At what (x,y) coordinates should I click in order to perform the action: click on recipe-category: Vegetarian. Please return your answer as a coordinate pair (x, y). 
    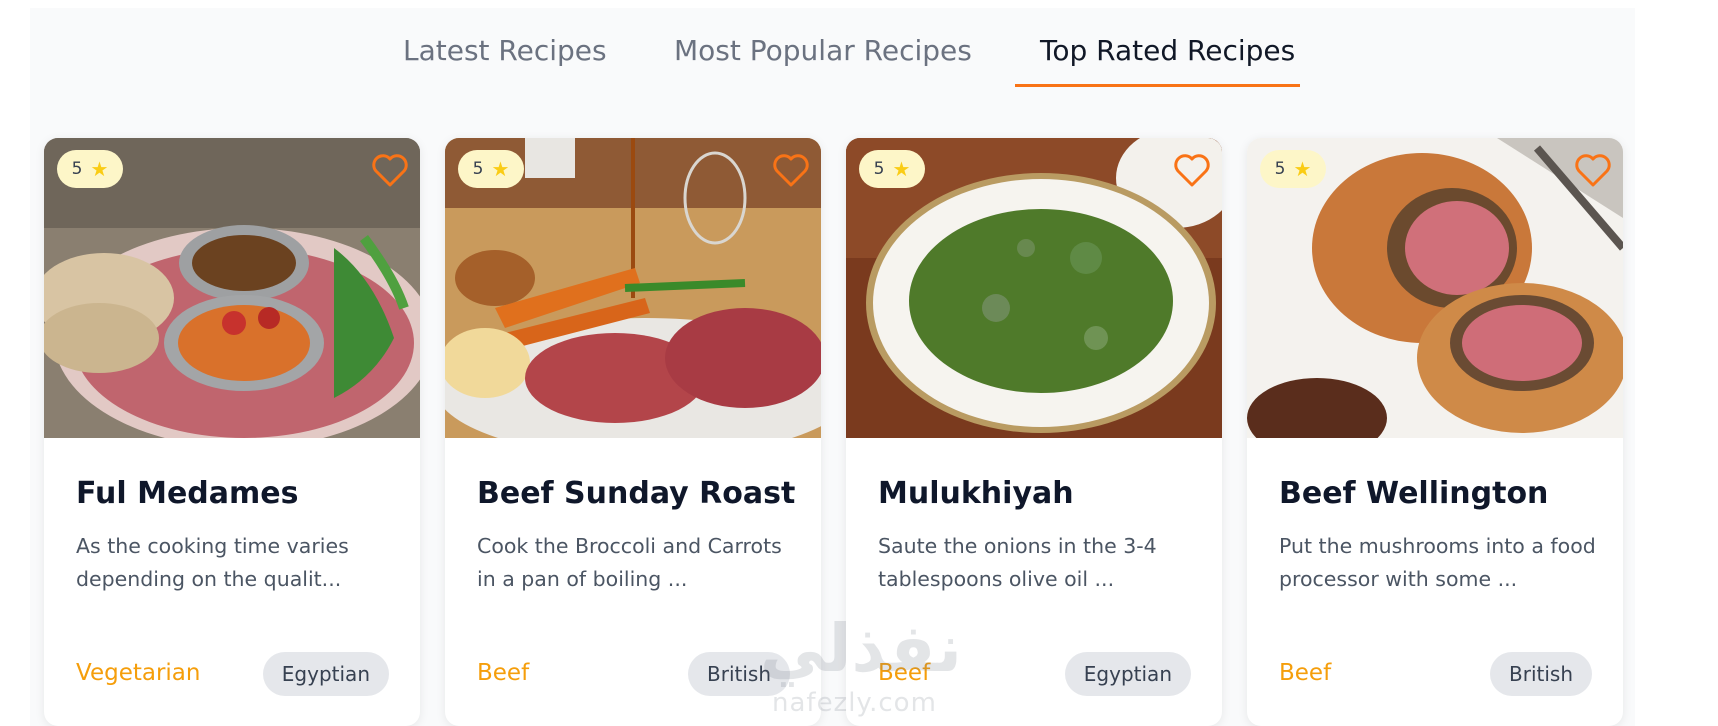
    Looking at the image, I should click on (138, 673).